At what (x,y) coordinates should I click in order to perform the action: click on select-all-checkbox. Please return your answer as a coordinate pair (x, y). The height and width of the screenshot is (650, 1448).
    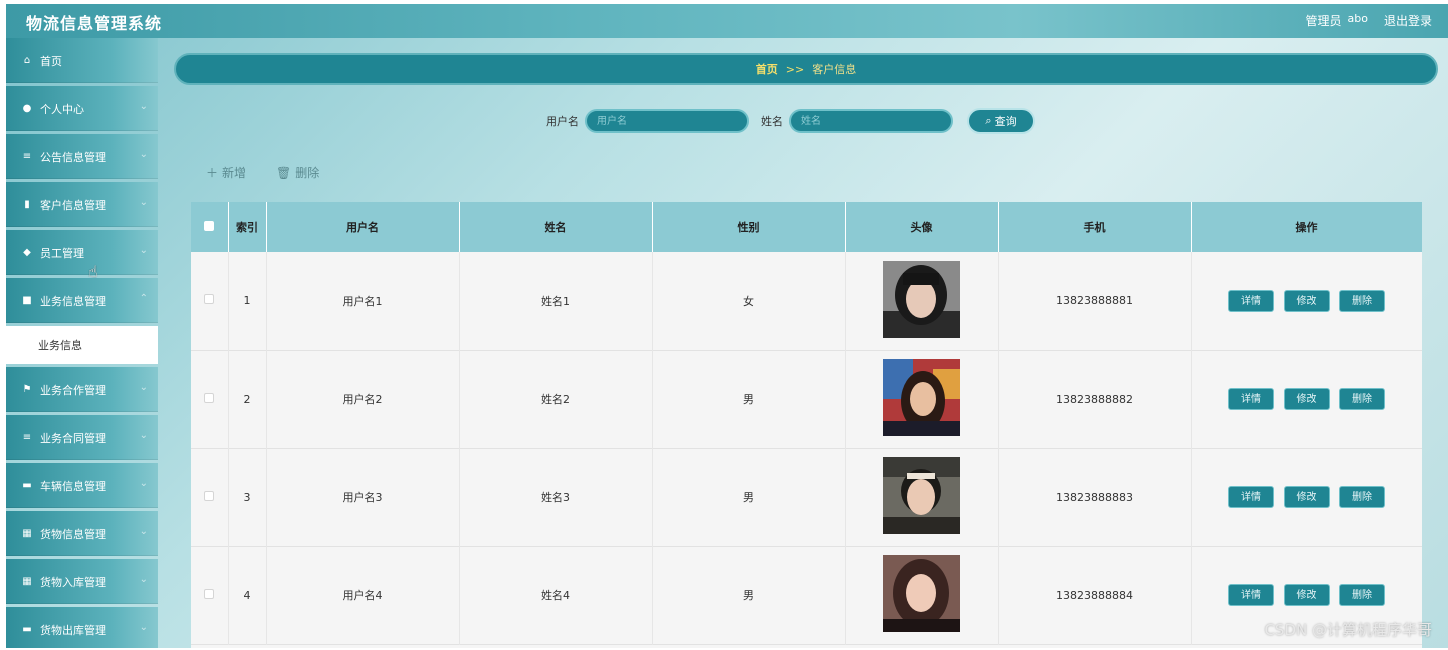
    Looking at the image, I should click on (209, 225).